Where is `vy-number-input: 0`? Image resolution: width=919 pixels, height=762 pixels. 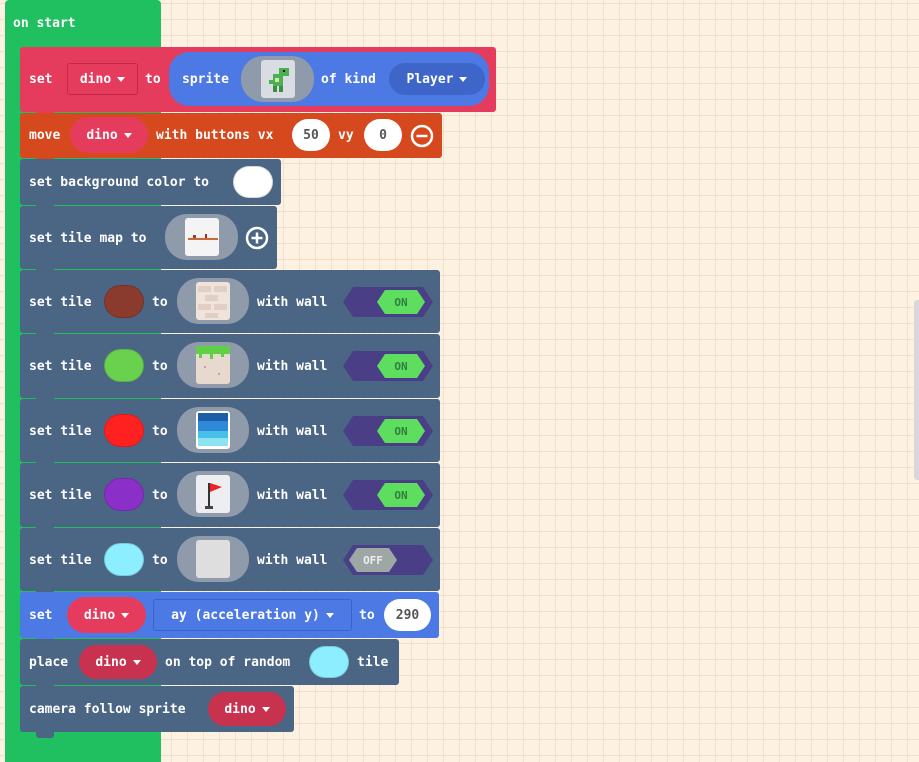
vy-number-input: 0 is located at coordinates (383, 135).